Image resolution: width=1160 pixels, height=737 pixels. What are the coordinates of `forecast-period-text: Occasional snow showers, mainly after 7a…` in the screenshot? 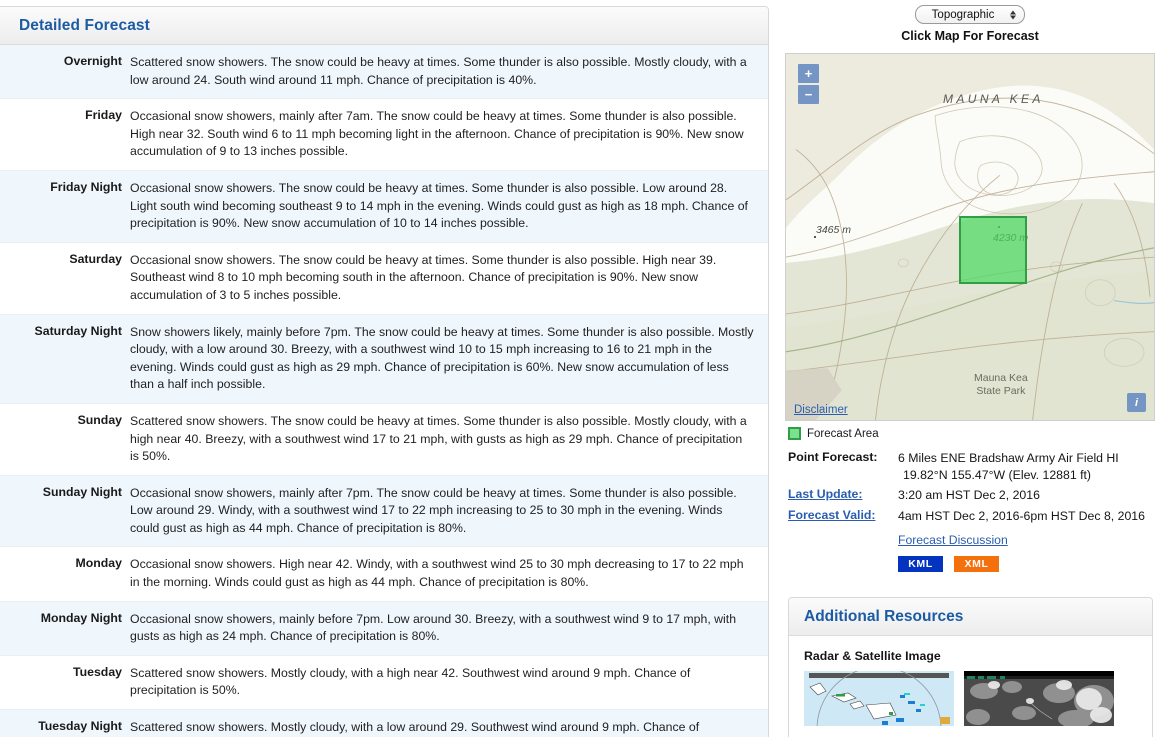 It's located at (437, 134).